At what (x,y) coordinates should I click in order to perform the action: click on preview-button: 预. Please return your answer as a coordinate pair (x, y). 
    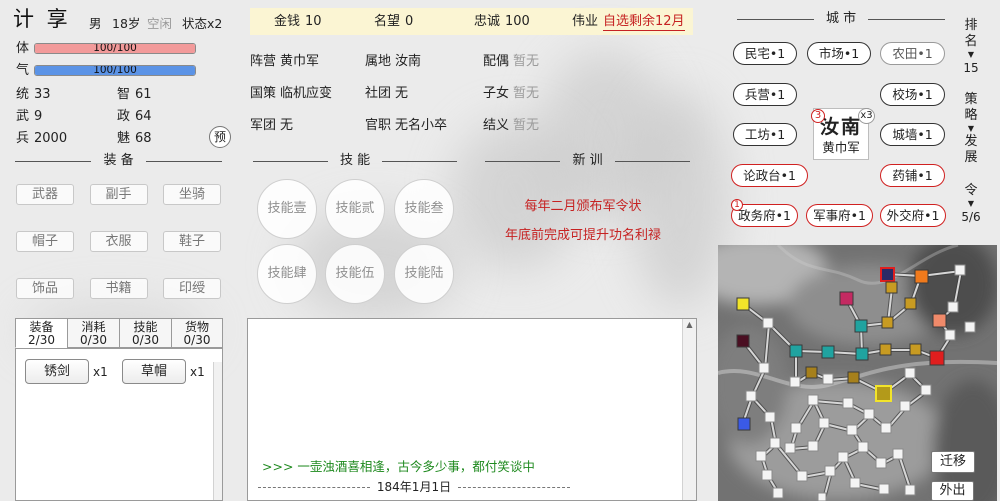
    Looking at the image, I should click on (220, 137).